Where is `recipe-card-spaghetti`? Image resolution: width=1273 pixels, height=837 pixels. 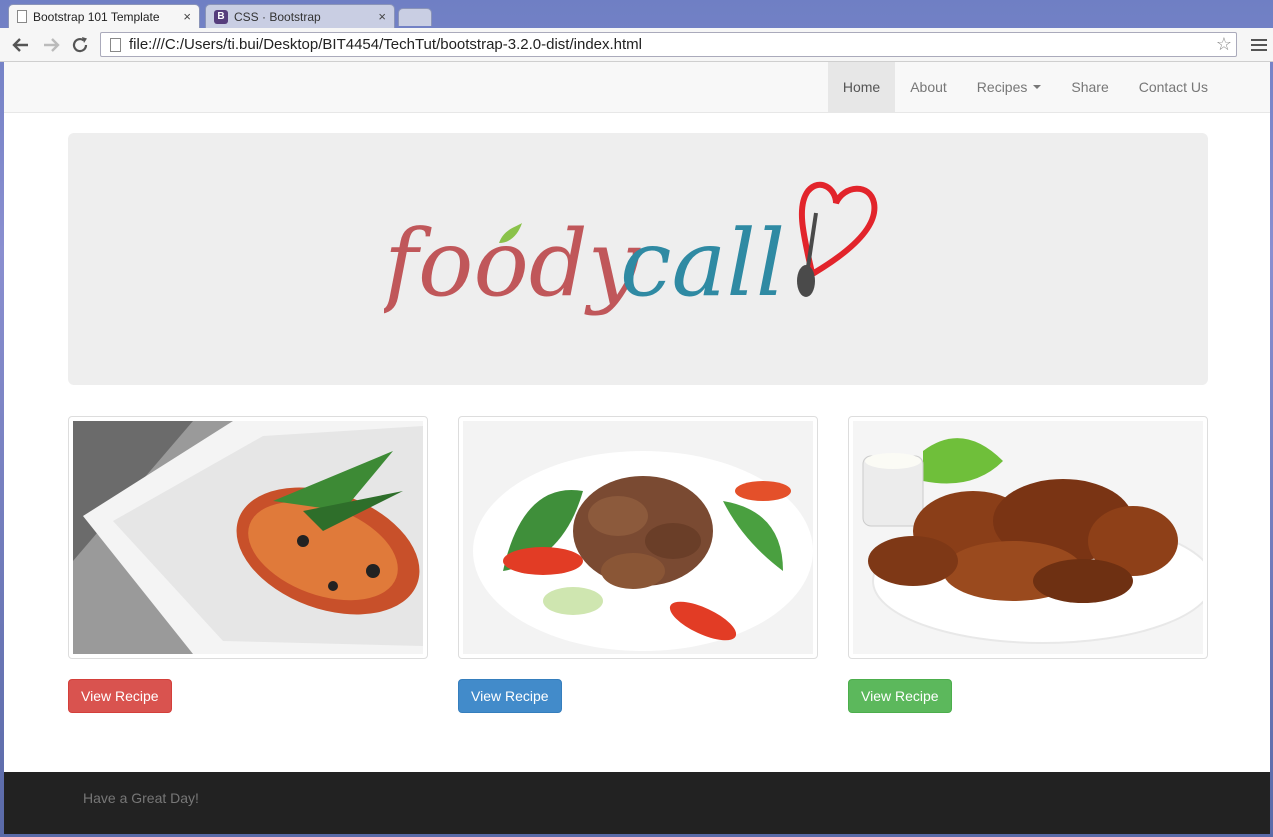 recipe-card-spaghetti is located at coordinates (248, 537).